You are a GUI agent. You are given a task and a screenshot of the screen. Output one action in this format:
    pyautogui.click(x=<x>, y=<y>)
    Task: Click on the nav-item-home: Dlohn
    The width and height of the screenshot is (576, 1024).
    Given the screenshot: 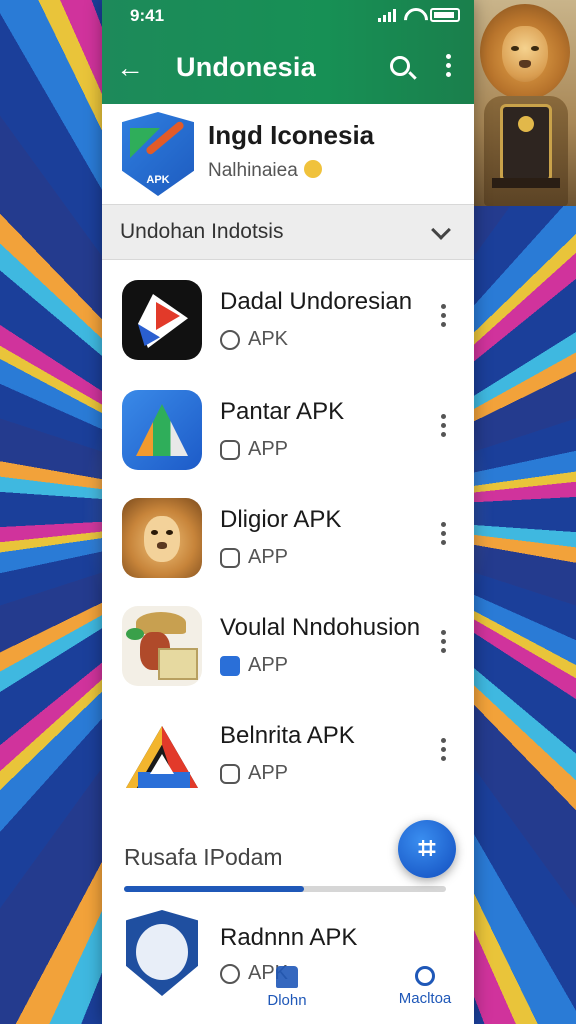 What is the action you would take?
    pyautogui.click(x=287, y=990)
    